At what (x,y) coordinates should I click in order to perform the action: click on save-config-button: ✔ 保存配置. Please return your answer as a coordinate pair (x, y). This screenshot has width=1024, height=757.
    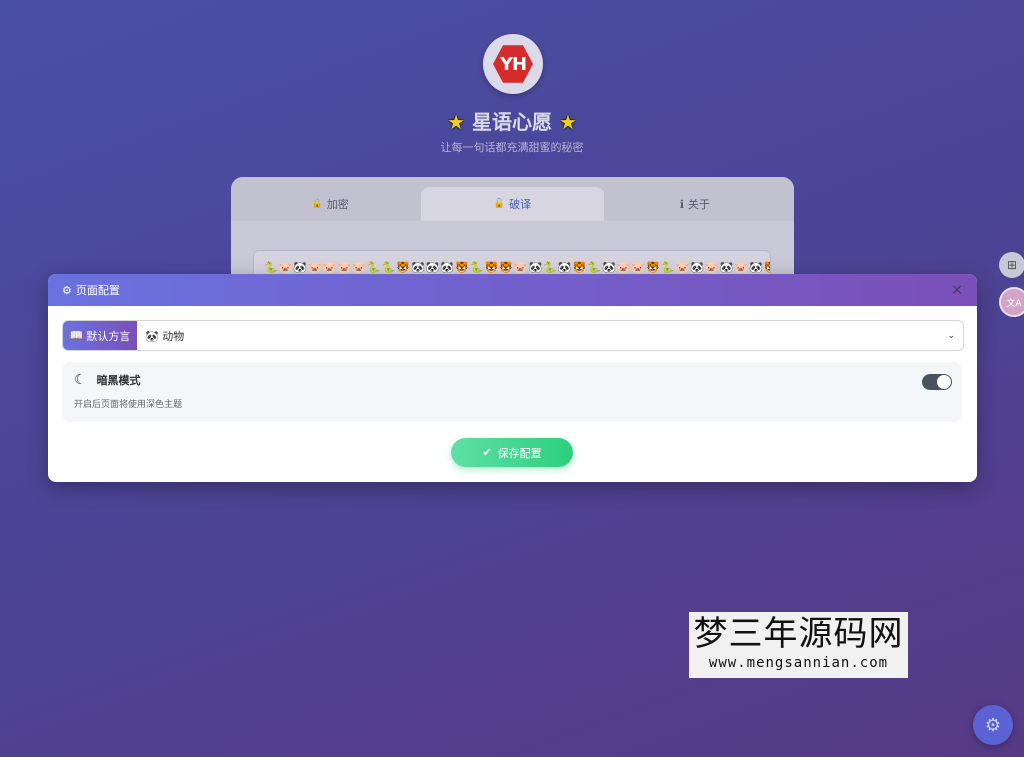
    Looking at the image, I should click on (512, 452).